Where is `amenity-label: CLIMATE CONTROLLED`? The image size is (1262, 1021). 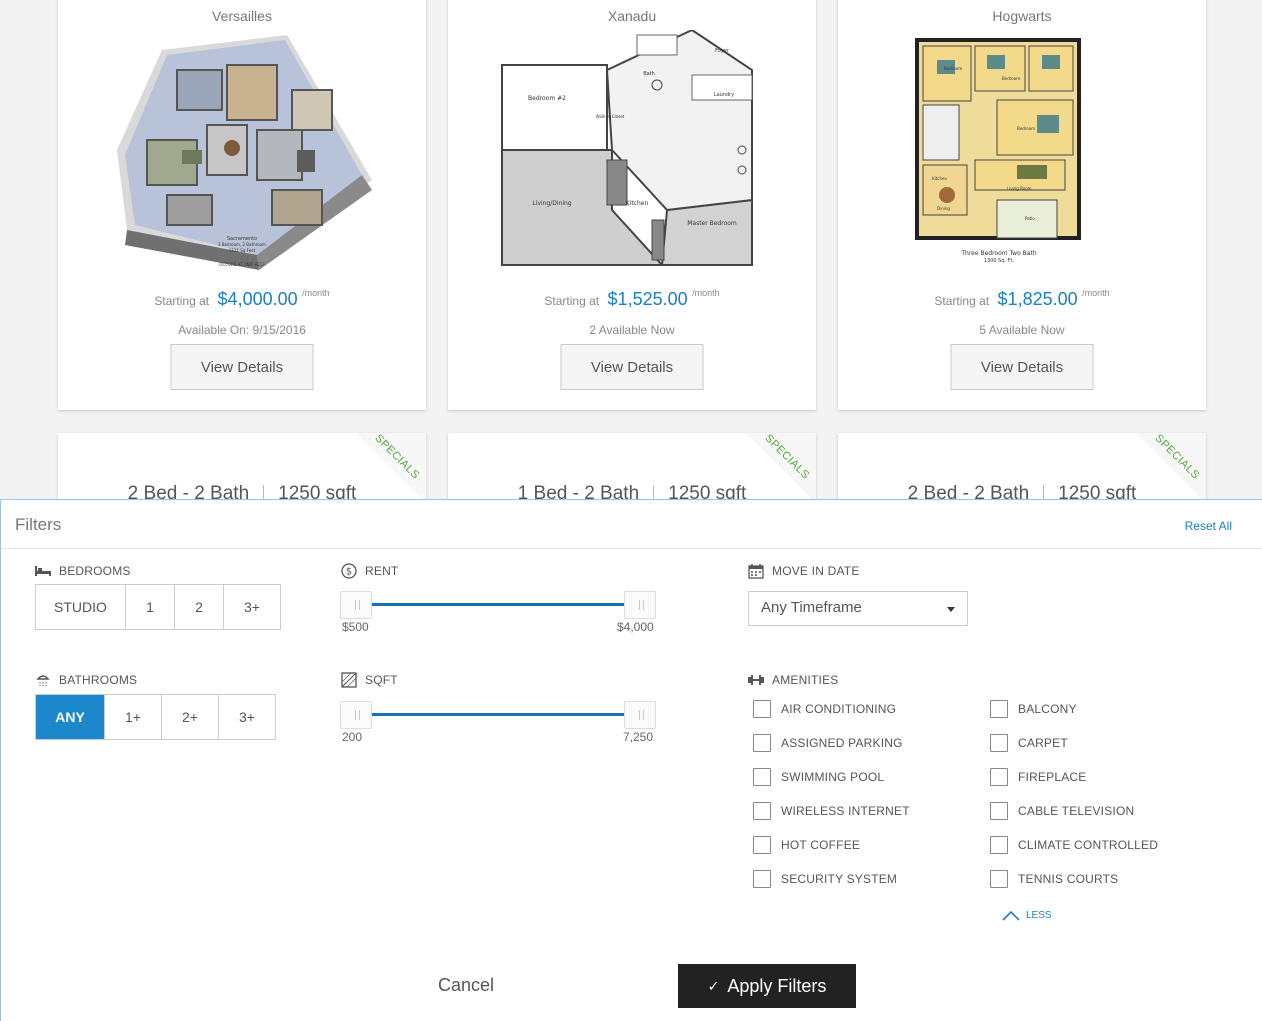
amenity-label: CLIMATE CONTROLLED is located at coordinates (1088, 845).